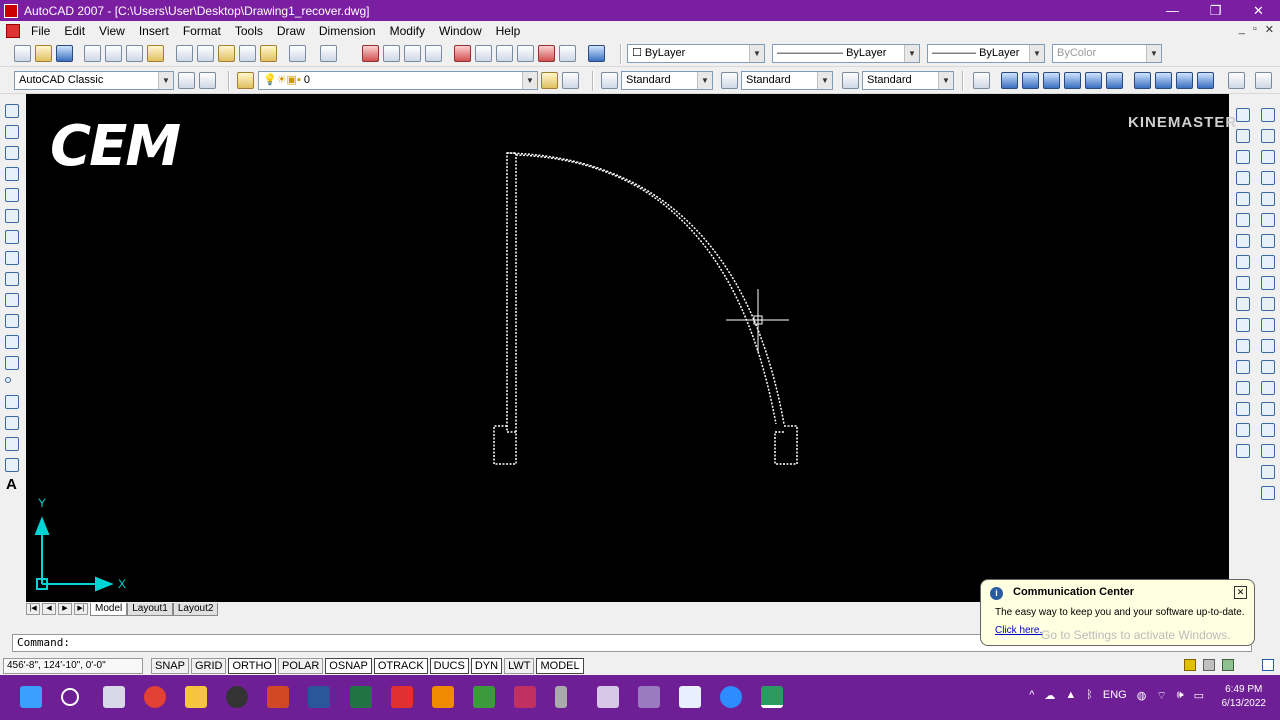 Image resolution: width=1280 pixels, height=720 pixels. I want to click on publish-icon, so click(134, 53).